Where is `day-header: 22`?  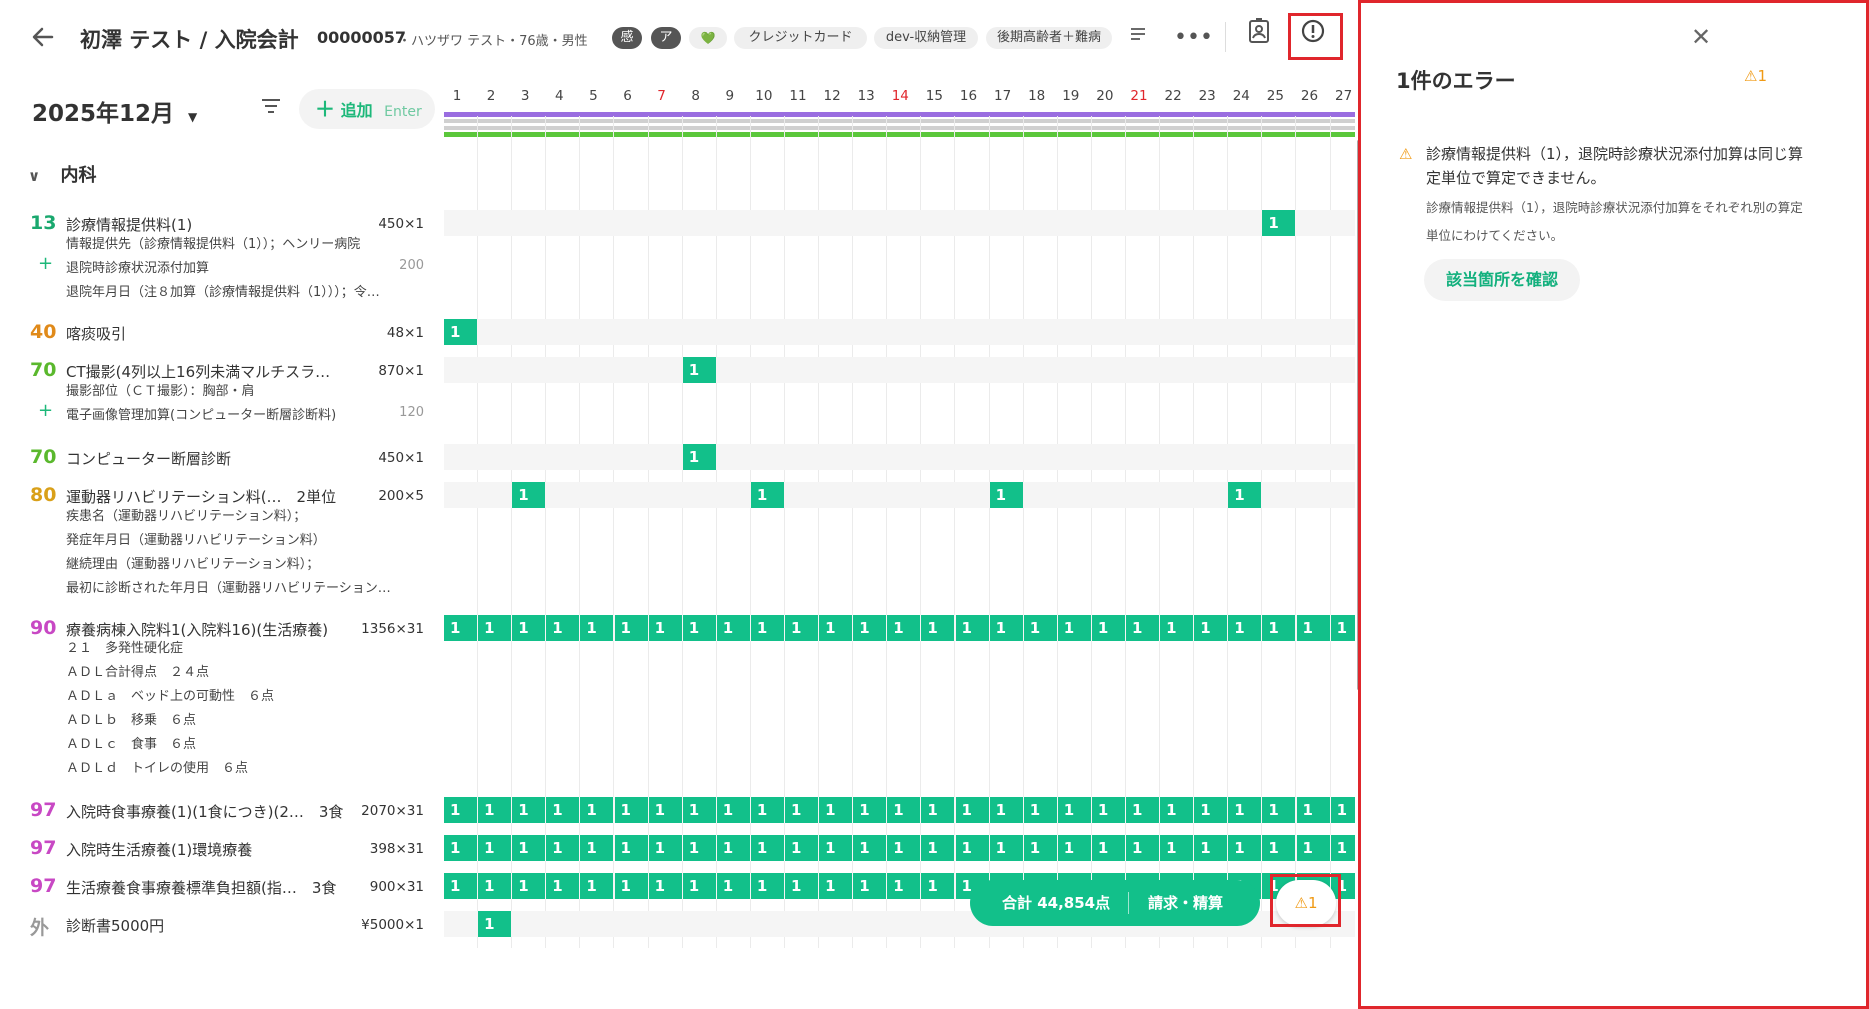 day-header: 22 is located at coordinates (1173, 96).